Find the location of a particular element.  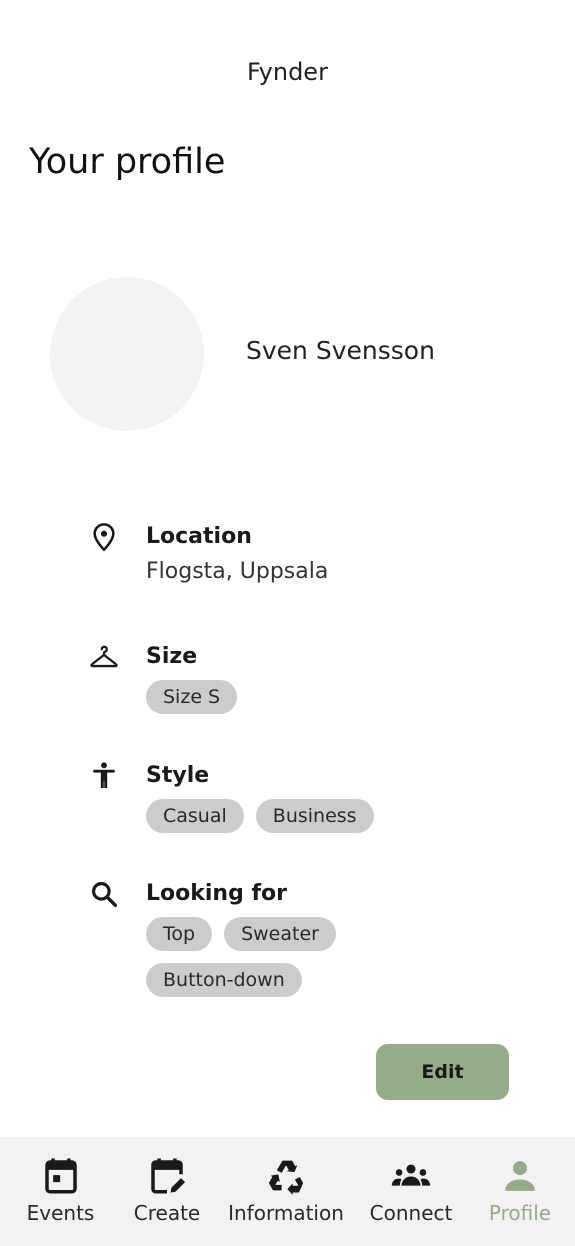

user-name: Sven Svensson is located at coordinates (340, 350).